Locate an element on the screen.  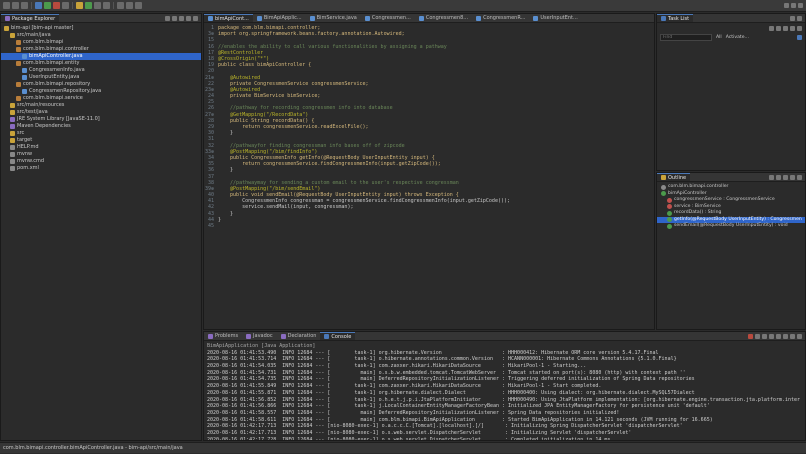
link-editor-icon is located at coordinates (174, 18).